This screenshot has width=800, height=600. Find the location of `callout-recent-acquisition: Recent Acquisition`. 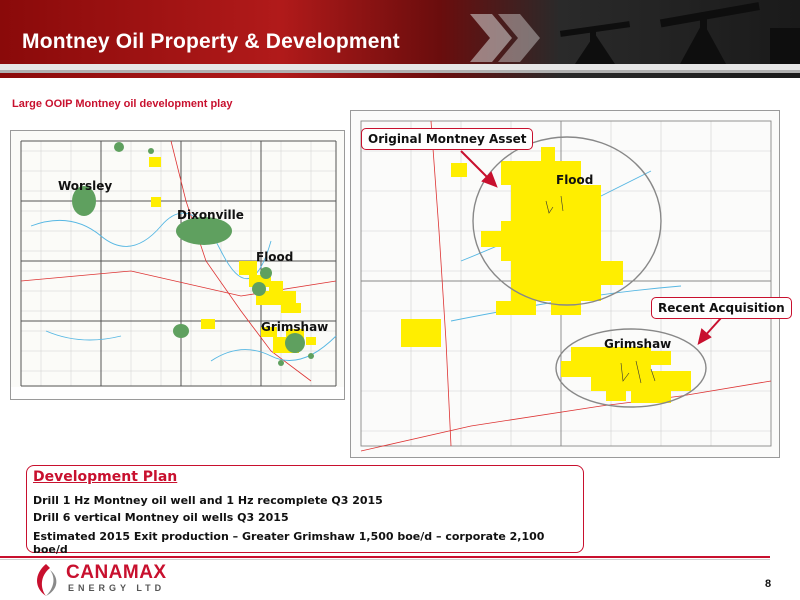

callout-recent-acquisition: Recent Acquisition is located at coordinates (721, 308).